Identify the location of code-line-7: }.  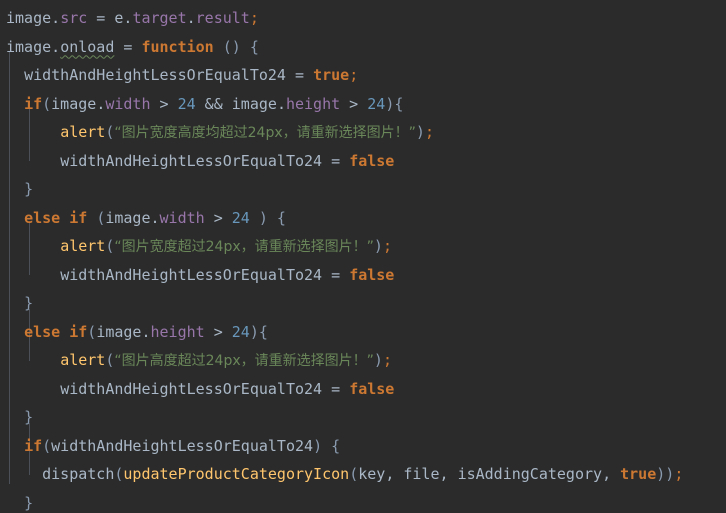
(363, 189).